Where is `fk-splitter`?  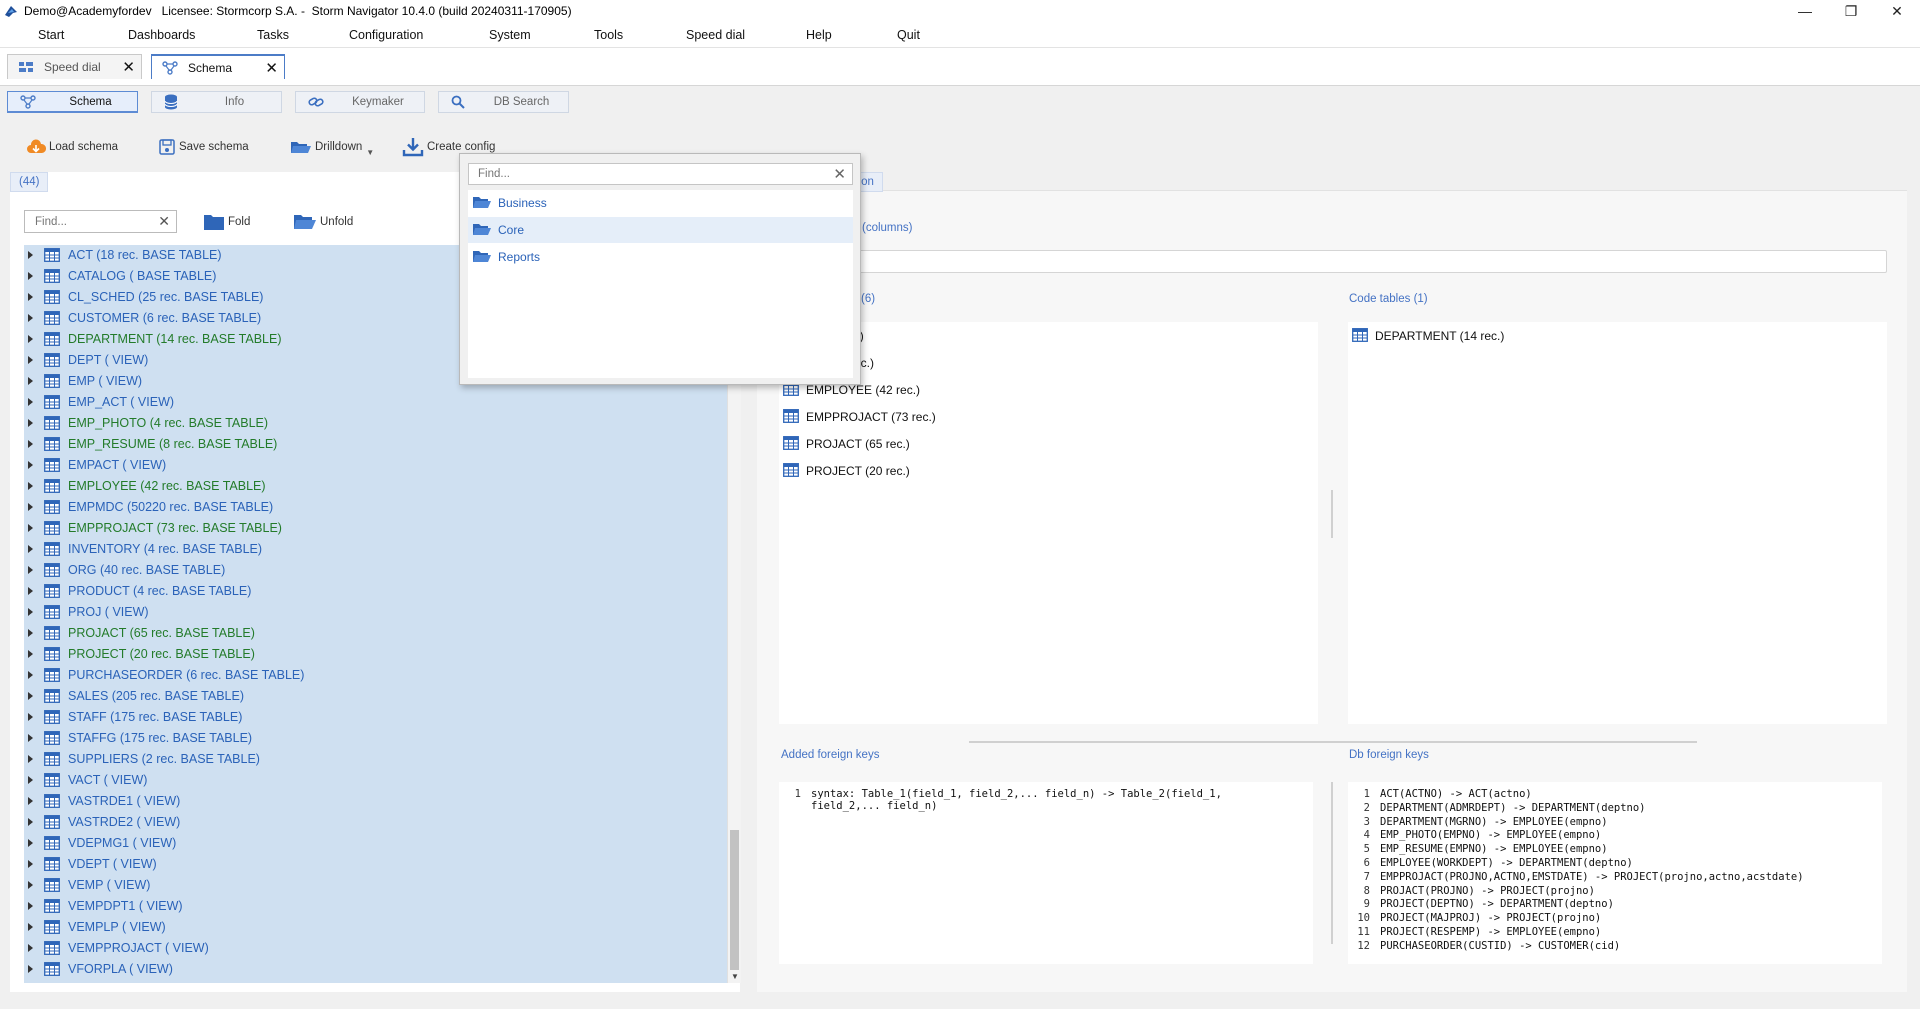
fk-splitter is located at coordinates (1332, 863).